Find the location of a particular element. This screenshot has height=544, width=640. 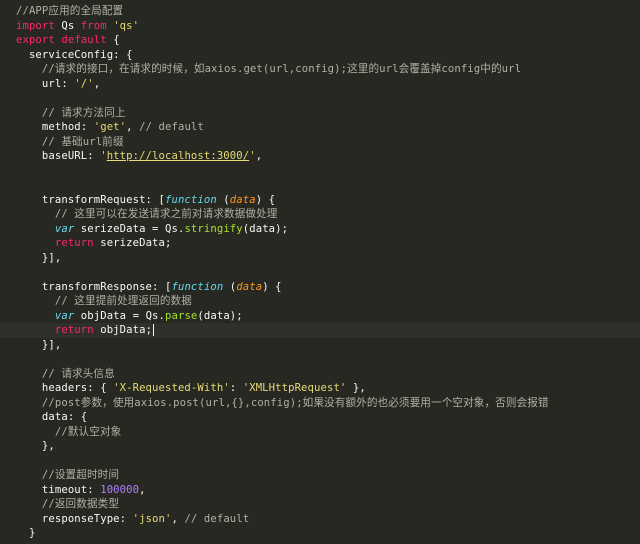

code-token: 100000 is located at coordinates (120, 489).